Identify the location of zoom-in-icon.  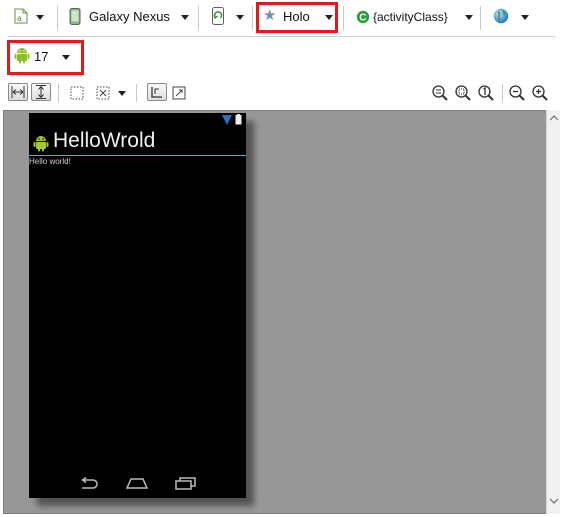
(540, 93).